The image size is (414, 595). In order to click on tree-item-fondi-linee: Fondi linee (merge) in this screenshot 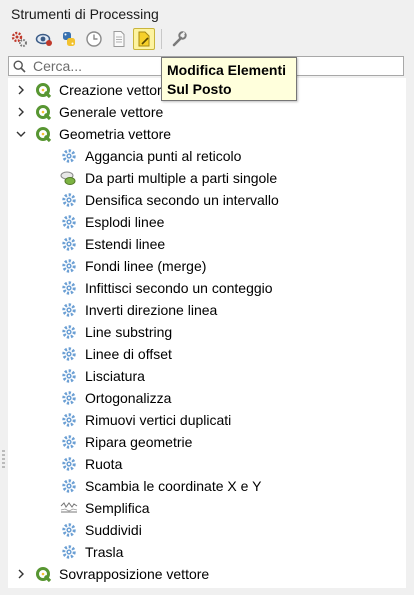, I will do `click(133, 266)`.